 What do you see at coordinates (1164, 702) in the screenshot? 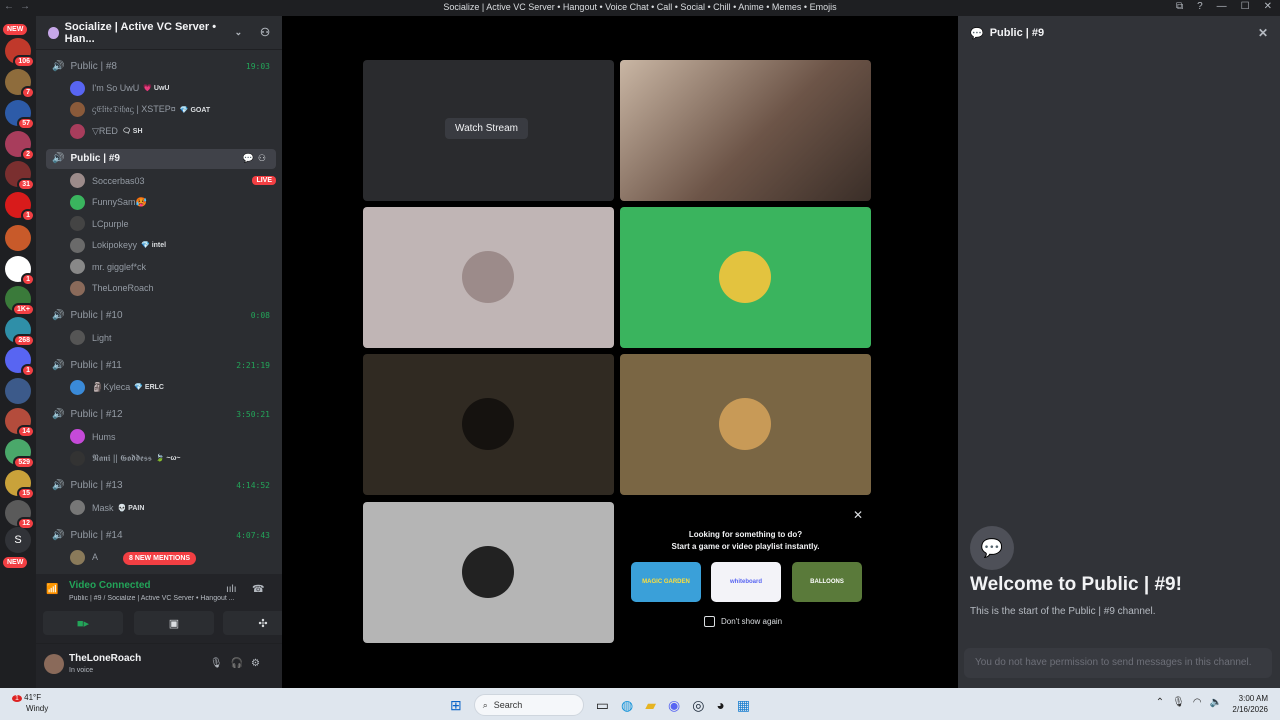
I see `chevron-up-icon: ⌃` at bounding box center [1164, 702].